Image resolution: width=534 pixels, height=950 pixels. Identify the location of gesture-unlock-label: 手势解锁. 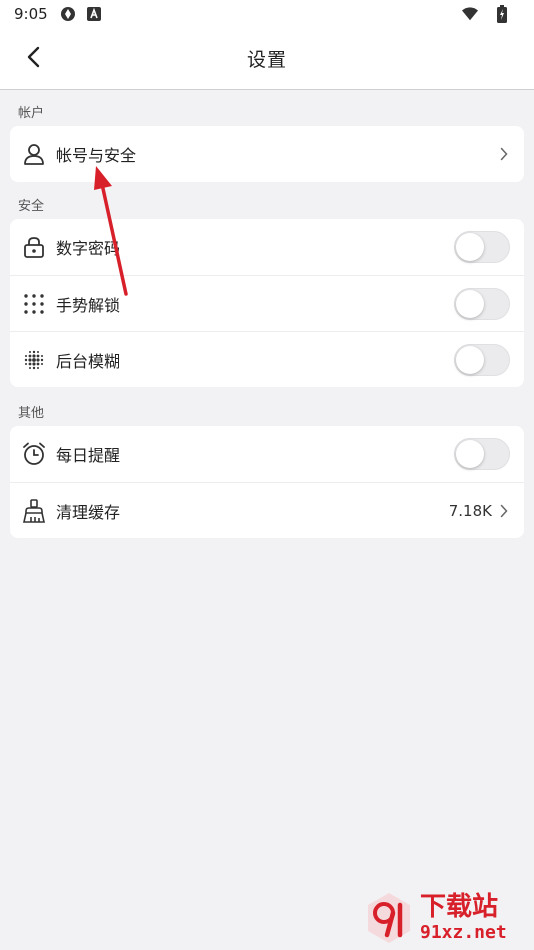
(88, 305).